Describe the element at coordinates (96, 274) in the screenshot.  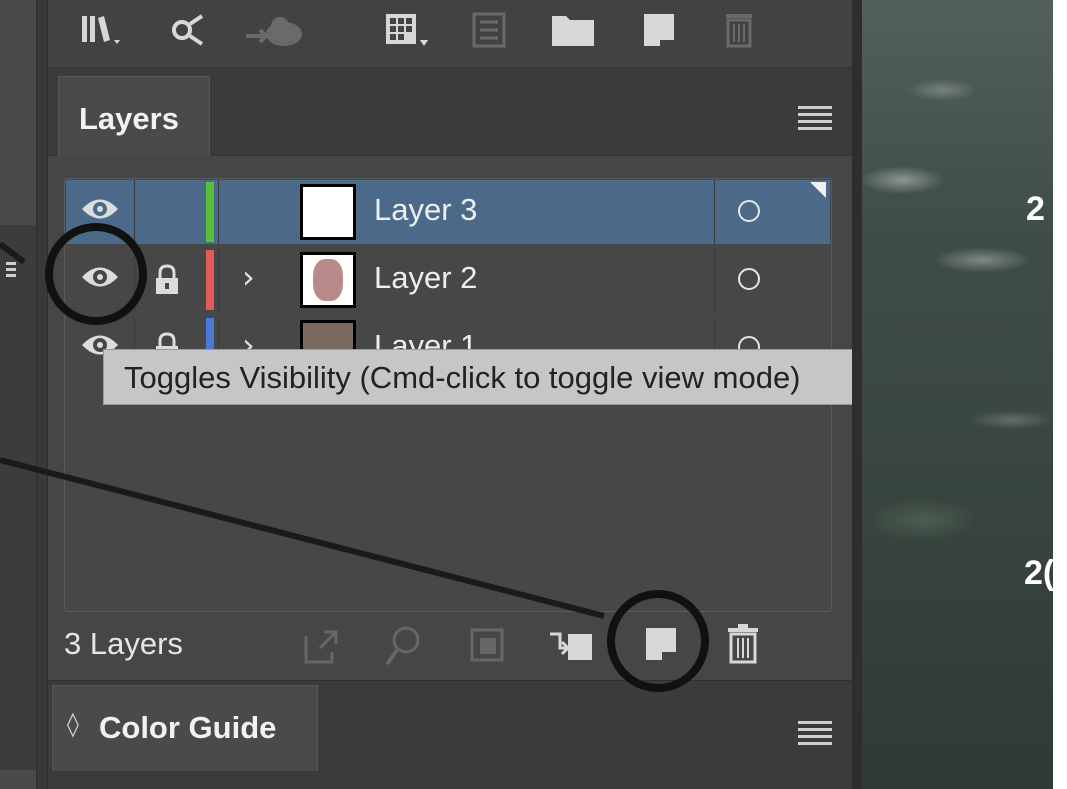
I see `annotation-circle-eye` at that location.